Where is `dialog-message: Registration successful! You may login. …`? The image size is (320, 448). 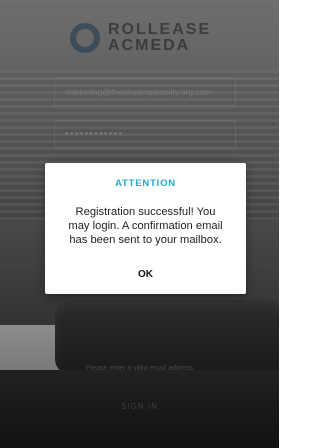
dialog-message: Registration successful! You may login. … is located at coordinates (145, 226).